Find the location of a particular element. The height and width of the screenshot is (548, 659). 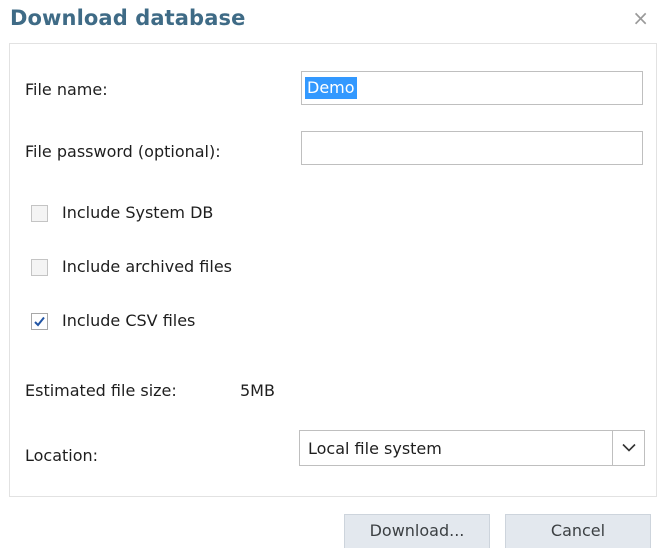

checkmark-icon is located at coordinates (39, 321).